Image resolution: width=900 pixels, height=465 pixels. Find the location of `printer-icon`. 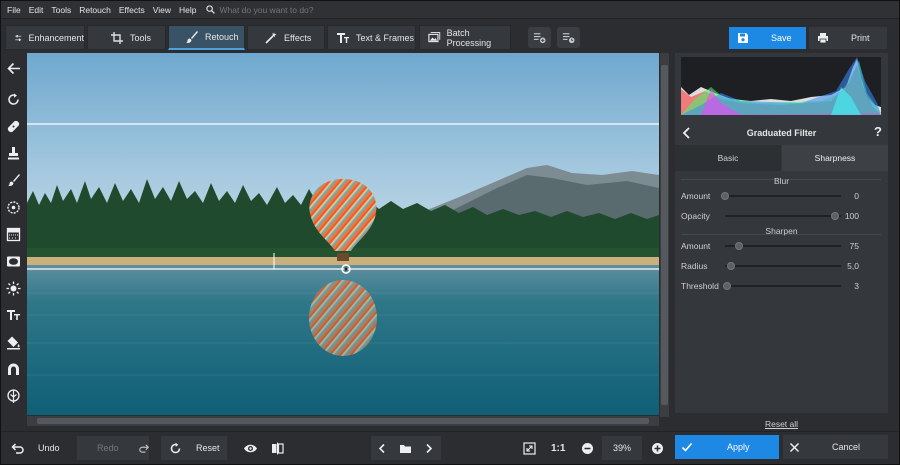

printer-icon is located at coordinates (823, 38).